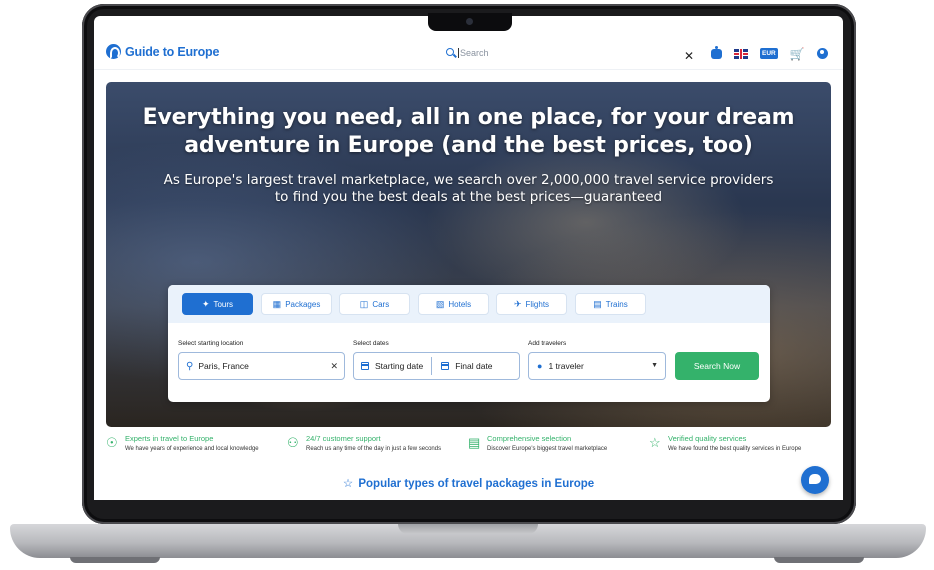  What do you see at coordinates (460, 304) in the screenshot?
I see `tab-label: Hotels` at bounding box center [460, 304].